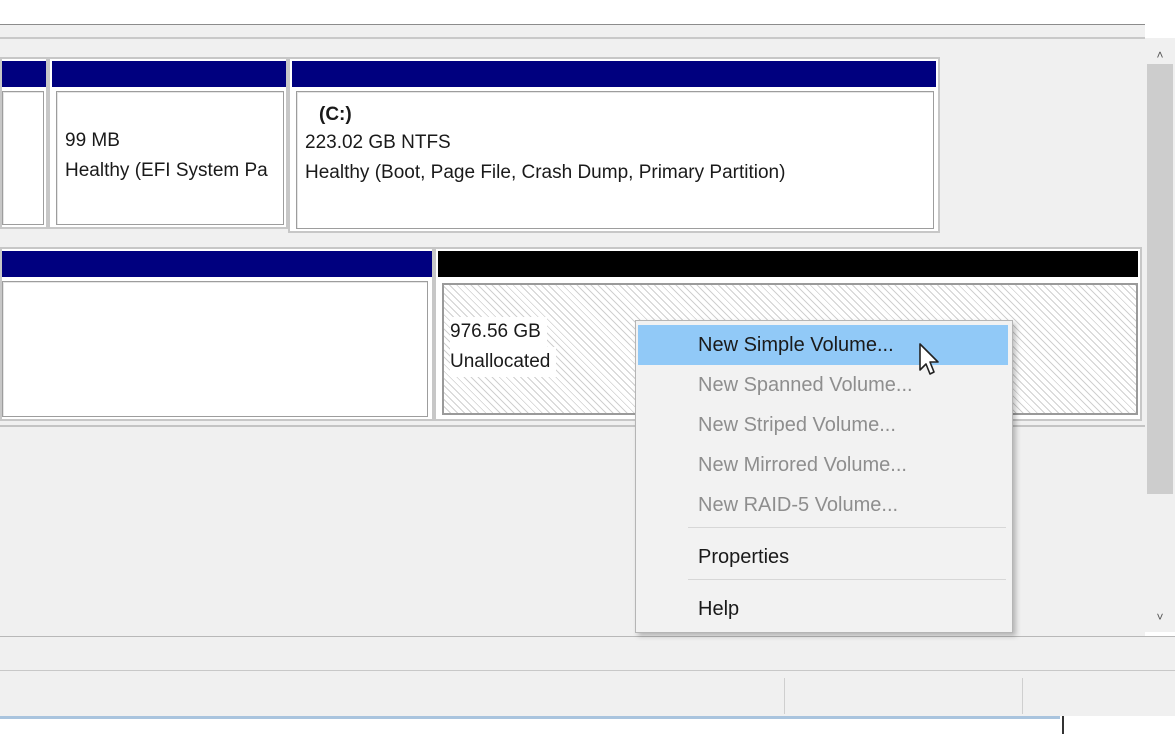  I want to click on menu-properties: Properties, so click(823, 557).